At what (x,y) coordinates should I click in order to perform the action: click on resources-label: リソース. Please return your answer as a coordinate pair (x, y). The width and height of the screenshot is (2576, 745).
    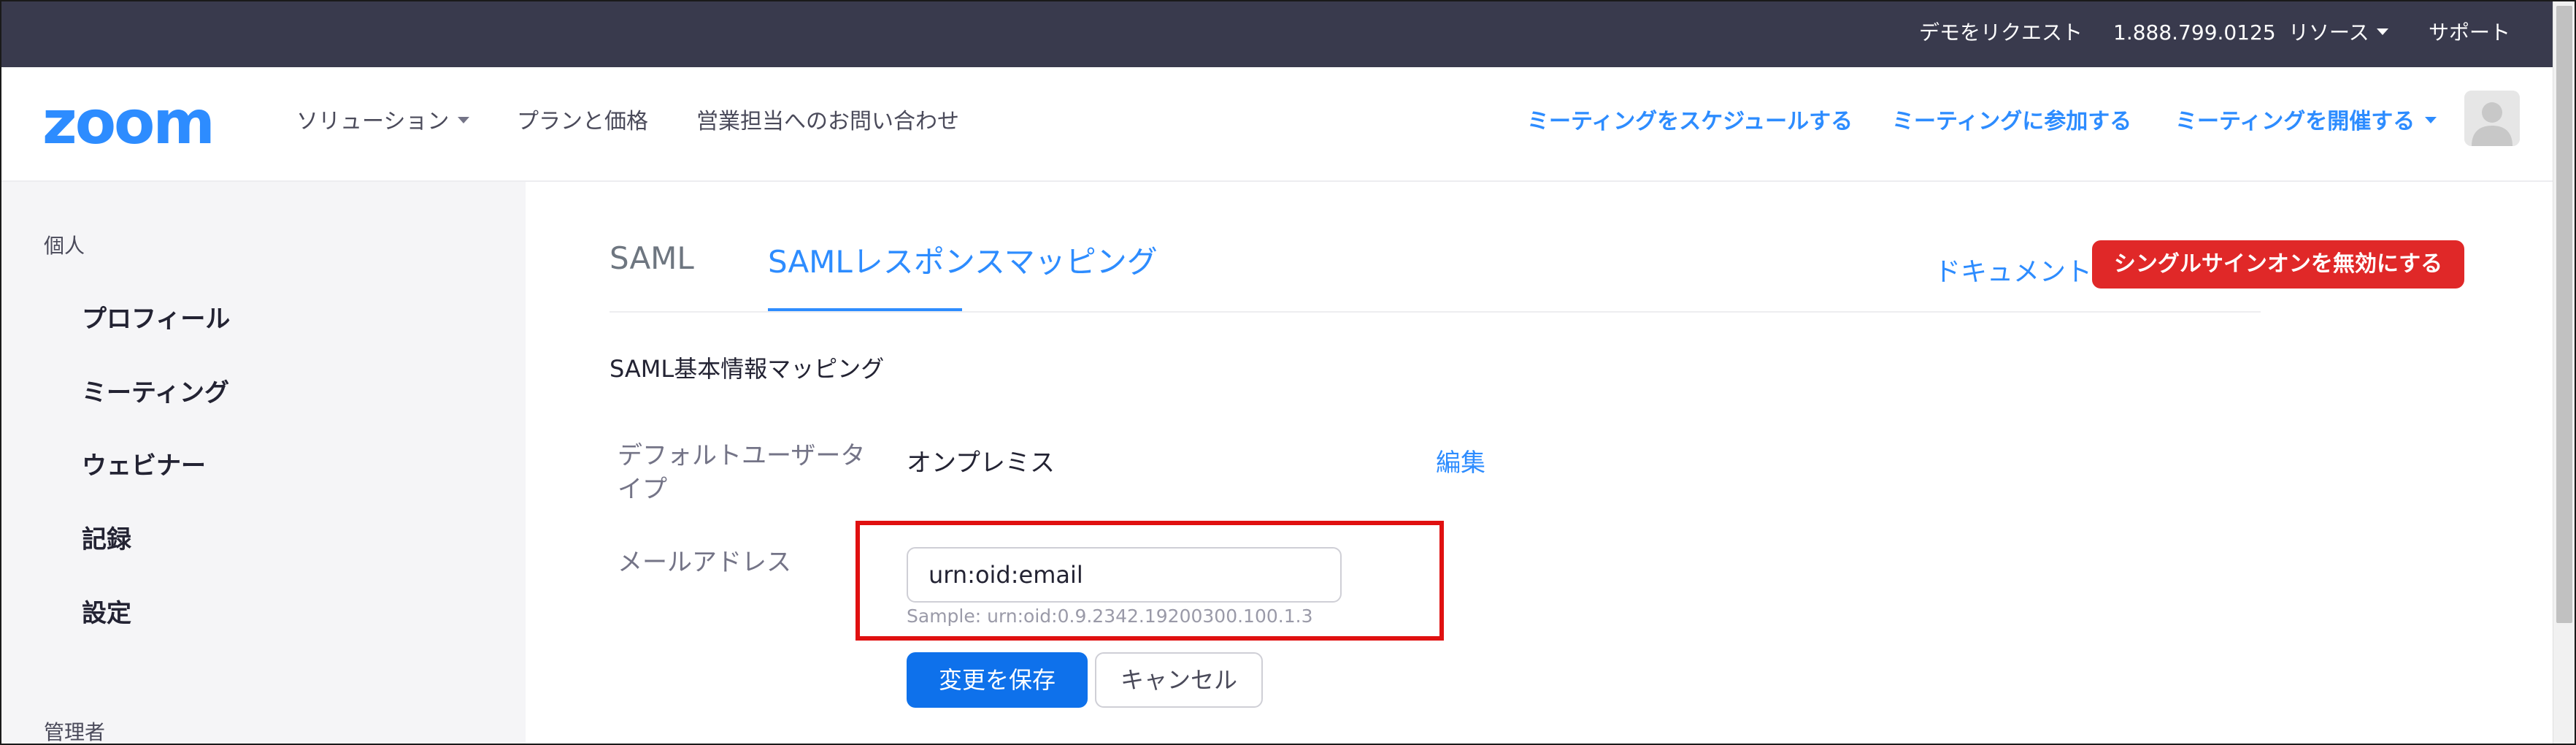
    Looking at the image, I should click on (2328, 32).